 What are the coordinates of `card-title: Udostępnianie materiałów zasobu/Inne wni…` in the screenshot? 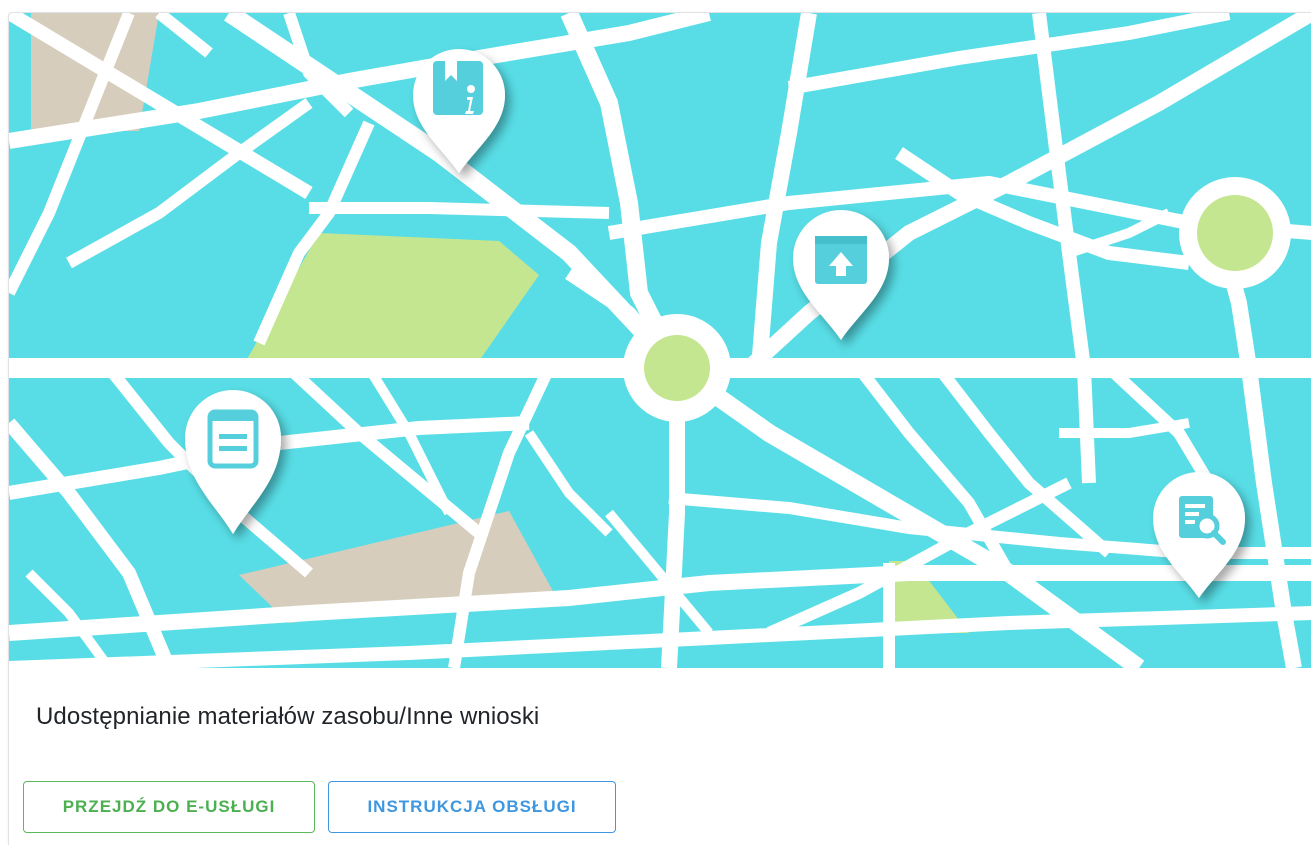 It's located at (288, 716).